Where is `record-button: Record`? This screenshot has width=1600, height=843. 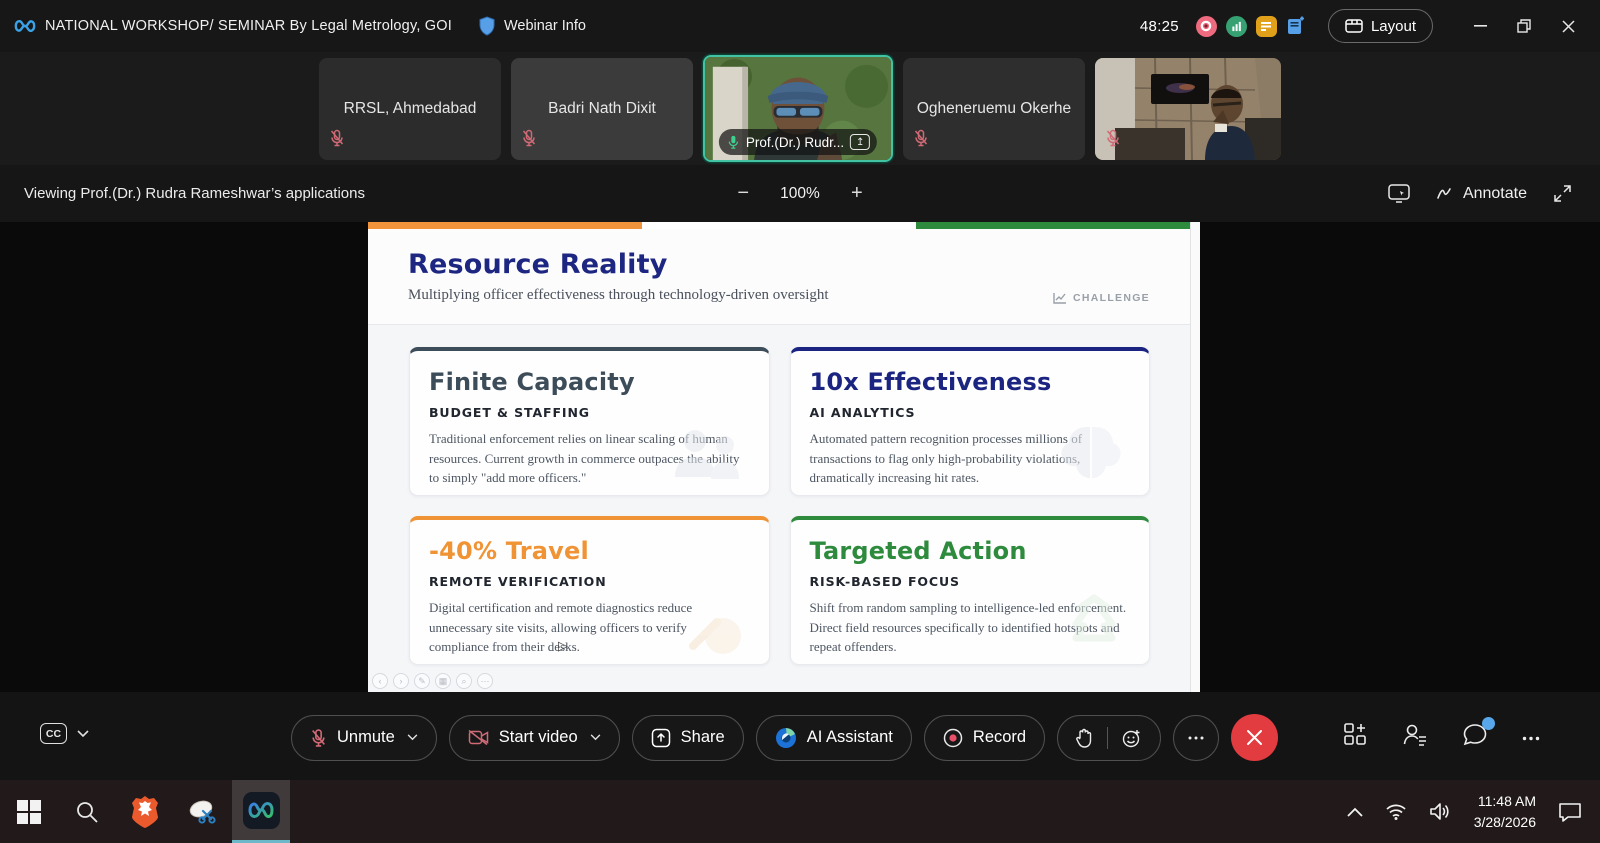 record-button: Record is located at coordinates (984, 737).